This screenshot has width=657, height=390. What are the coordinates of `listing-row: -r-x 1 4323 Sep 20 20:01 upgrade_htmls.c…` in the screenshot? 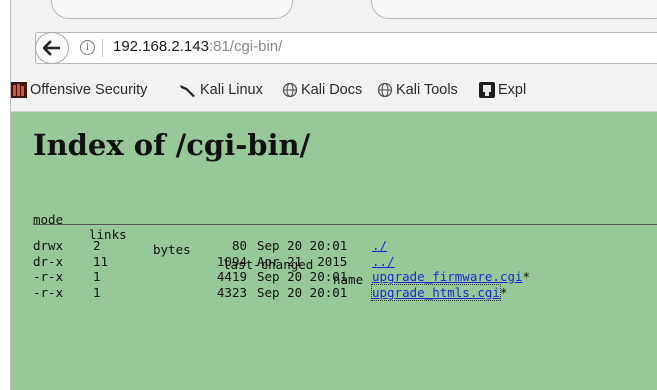 It's located at (270, 292).